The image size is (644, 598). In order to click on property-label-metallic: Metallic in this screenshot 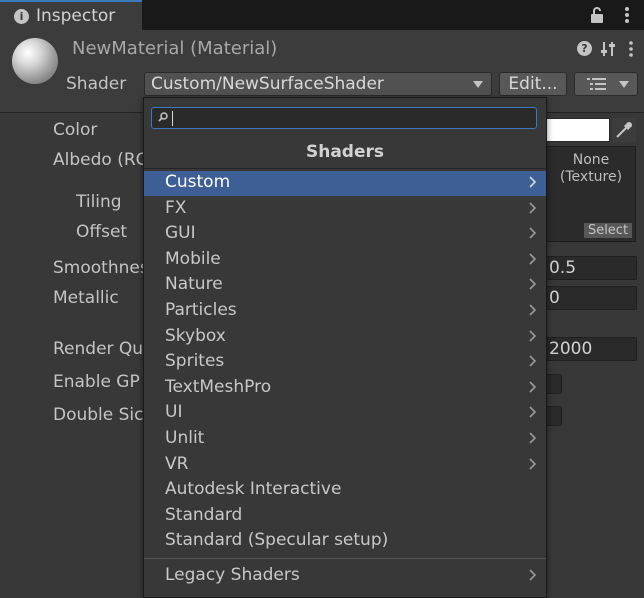, I will do `click(86, 298)`.